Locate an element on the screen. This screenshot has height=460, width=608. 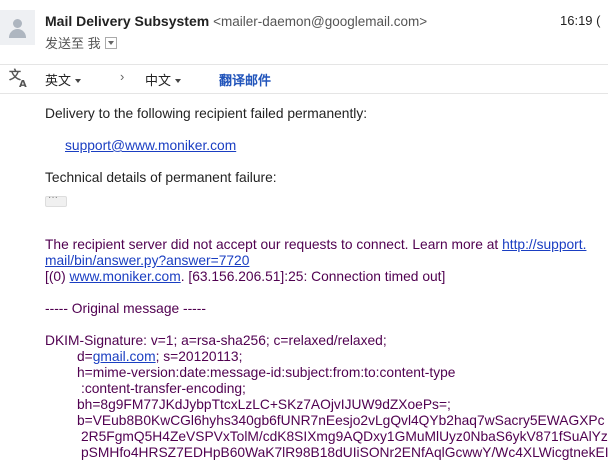
recipient-line: 发送至 我 is located at coordinates (81, 42).